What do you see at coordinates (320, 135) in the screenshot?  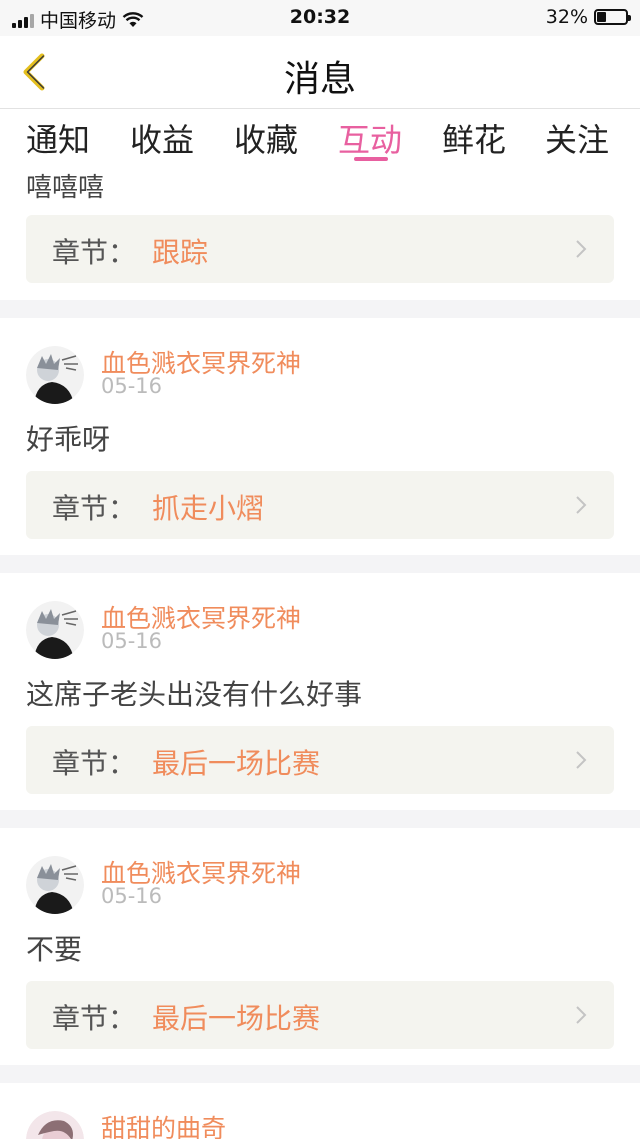 I see `tab-bar: 通知 收益 收藏 互动 鲜花 关注` at bounding box center [320, 135].